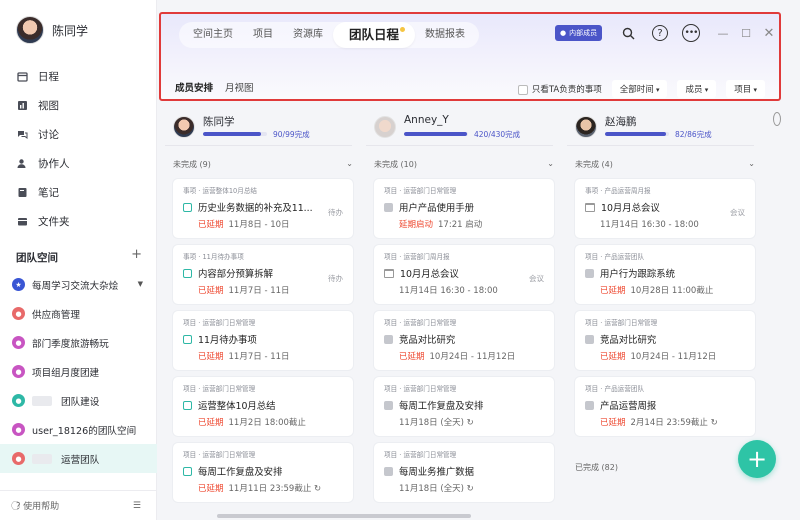 This screenshot has height=520, width=800. Describe the element at coordinates (78, 221) in the screenshot. I see `sidebar-item-folder: 文件夹` at that location.